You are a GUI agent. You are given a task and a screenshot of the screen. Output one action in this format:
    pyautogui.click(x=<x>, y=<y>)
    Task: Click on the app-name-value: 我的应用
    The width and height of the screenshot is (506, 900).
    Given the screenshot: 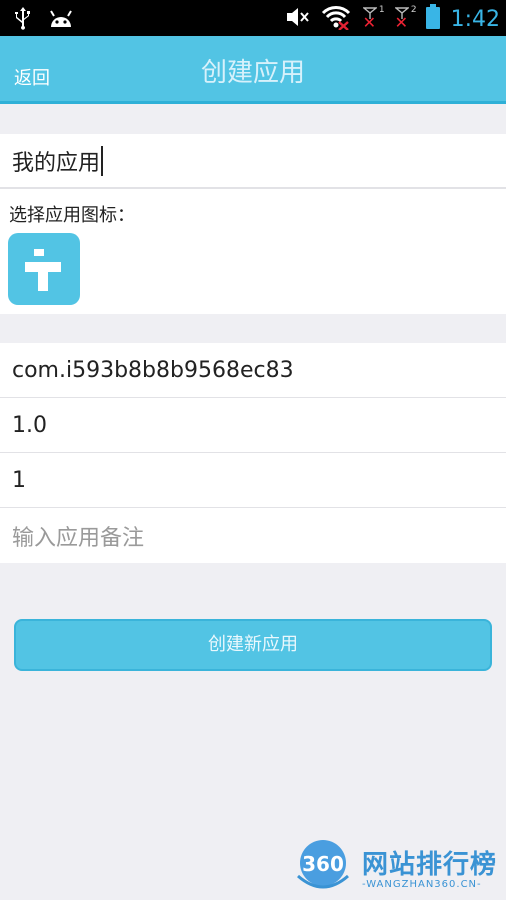 What is the action you would take?
    pyautogui.click(x=56, y=163)
    